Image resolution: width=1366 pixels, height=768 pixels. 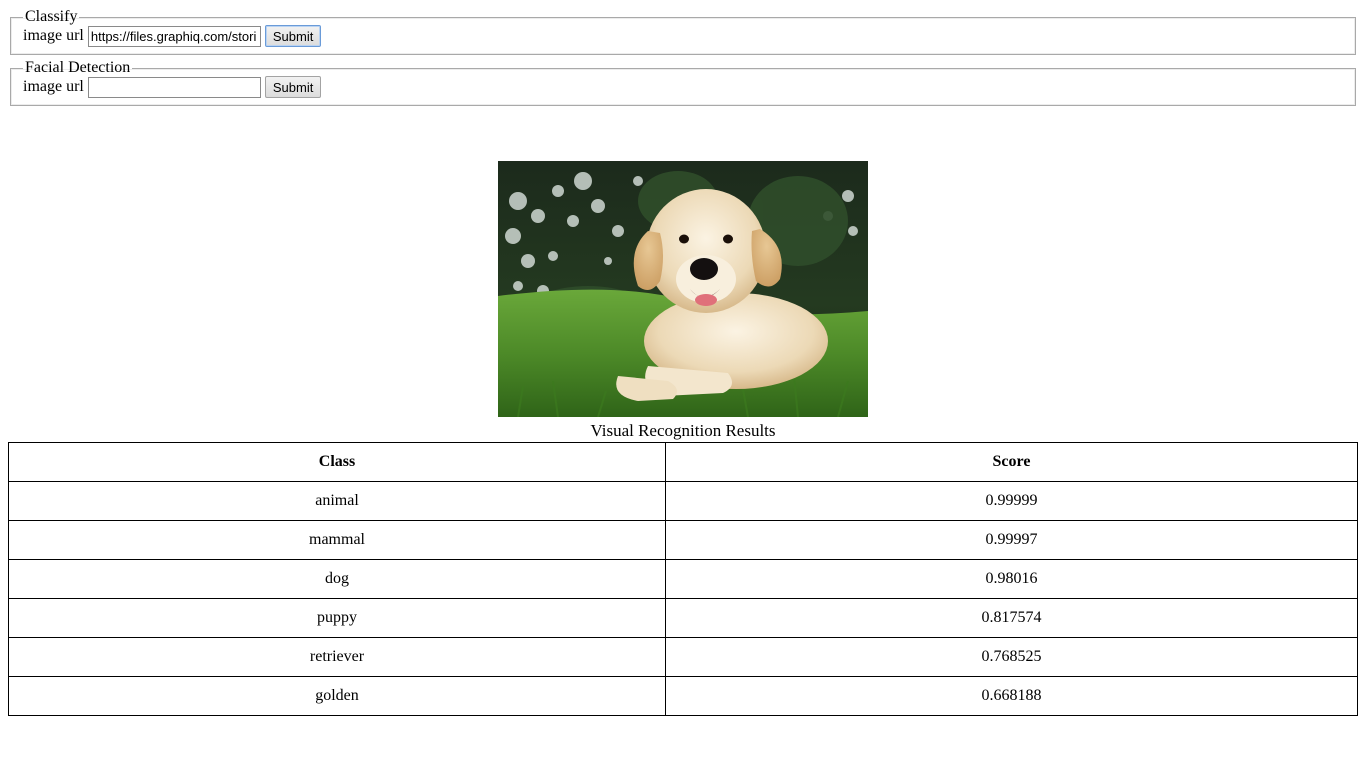 I want to click on classify-fieldset: Classify image url Submit, so click(x=683, y=31).